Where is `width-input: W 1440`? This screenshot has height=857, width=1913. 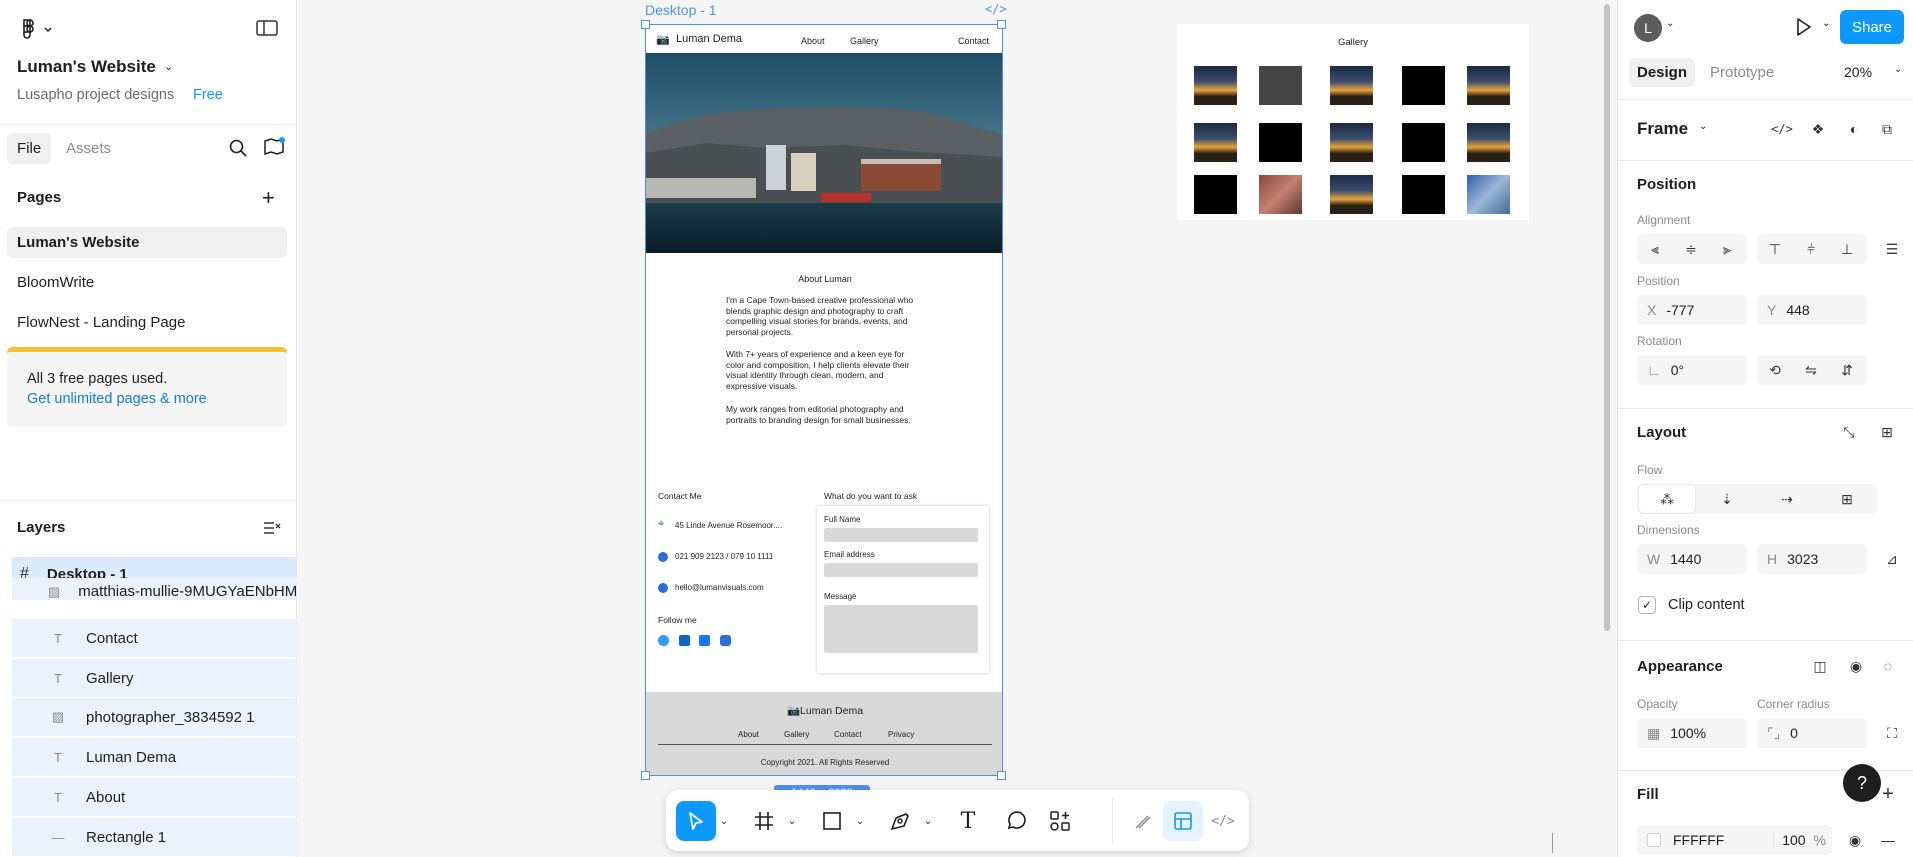 width-input: W 1440 is located at coordinates (1692, 559).